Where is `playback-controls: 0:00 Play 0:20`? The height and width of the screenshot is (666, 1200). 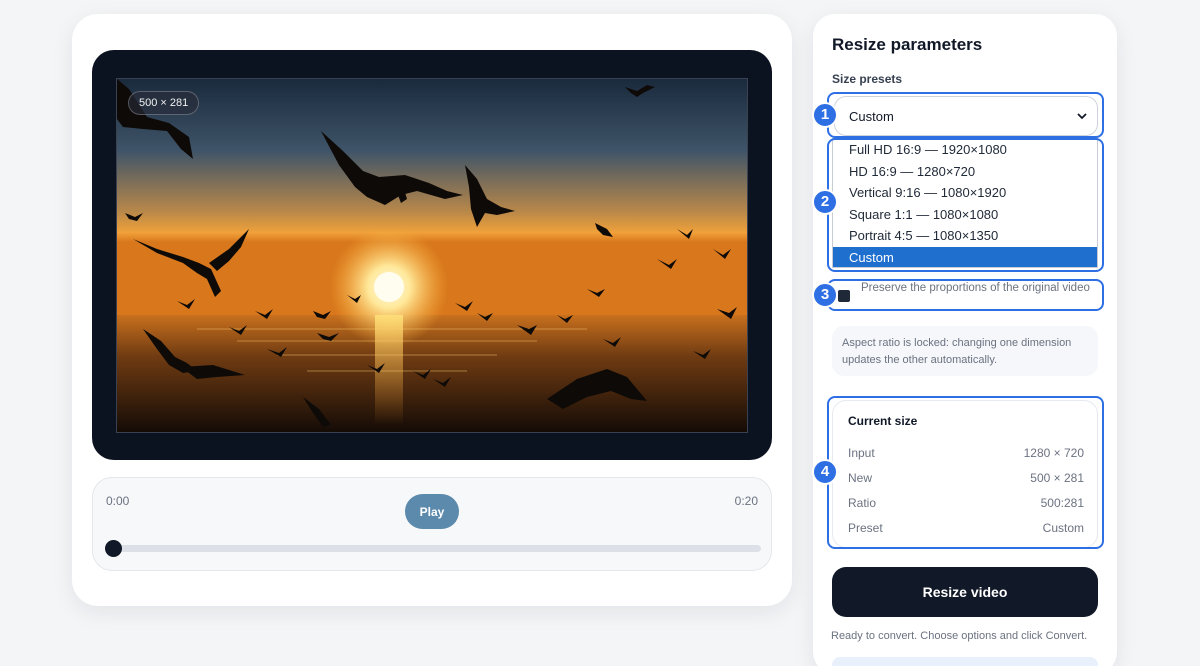 playback-controls: 0:00 Play 0:20 is located at coordinates (432, 524).